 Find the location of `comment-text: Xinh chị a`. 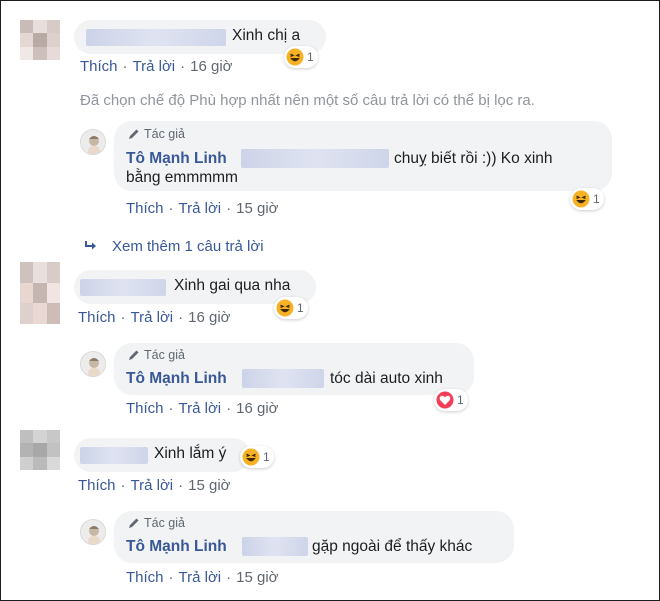

comment-text: Xinh chị a is located at coordinates (266, 35).